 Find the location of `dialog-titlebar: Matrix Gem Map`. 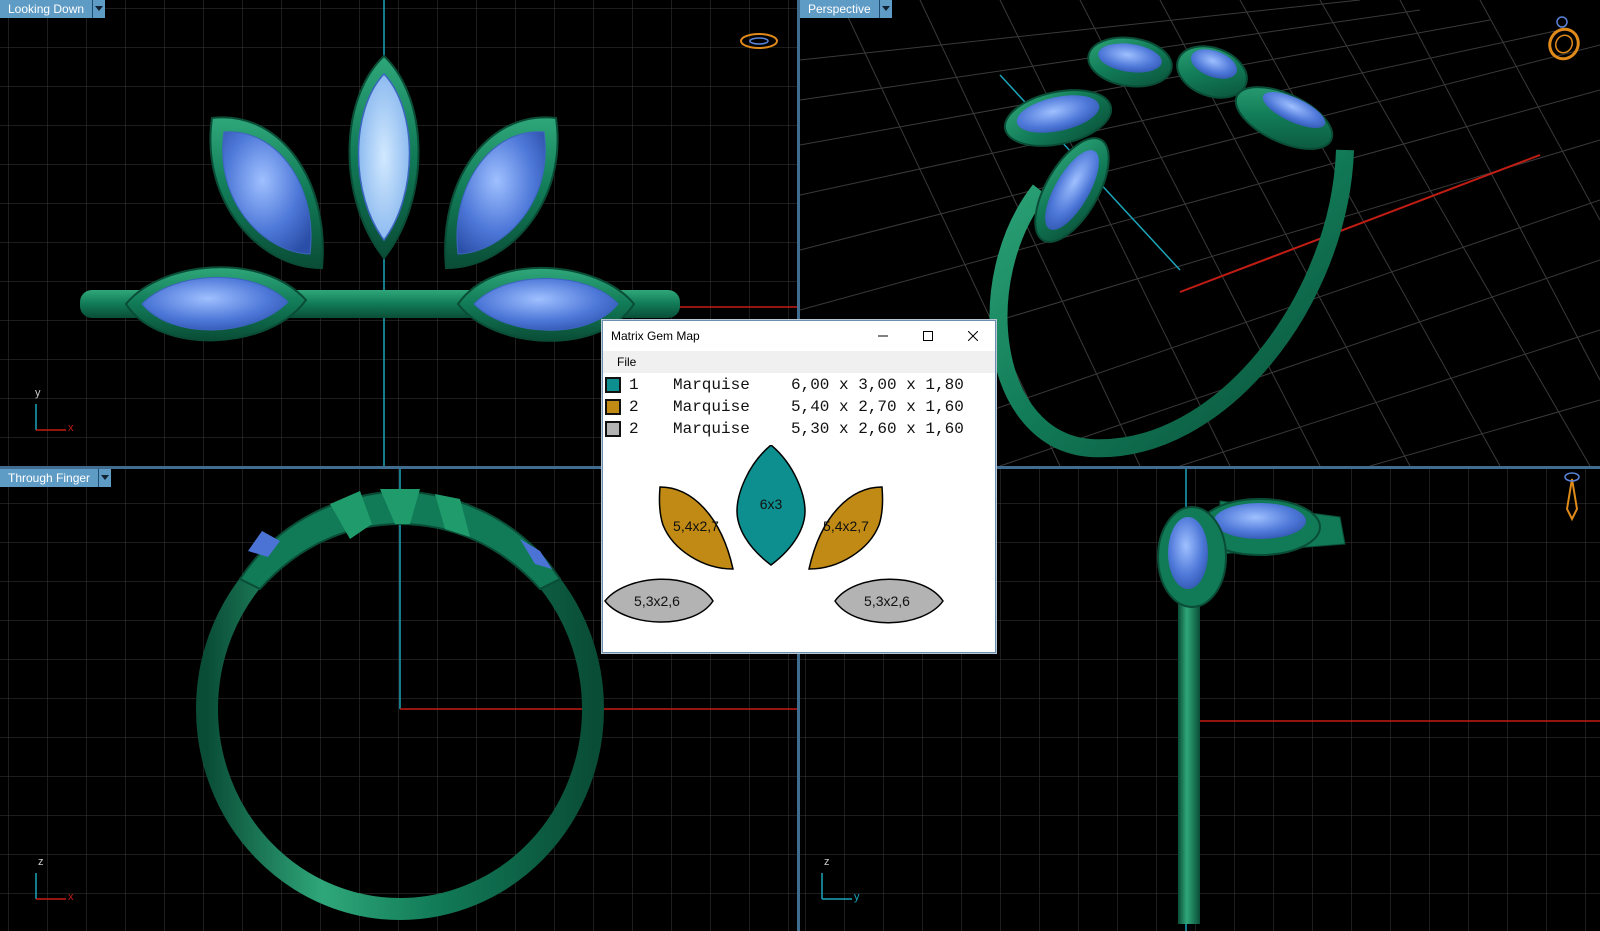

dialog-titlebar: Matrix Gem Map is located at coordinates (799, 336).